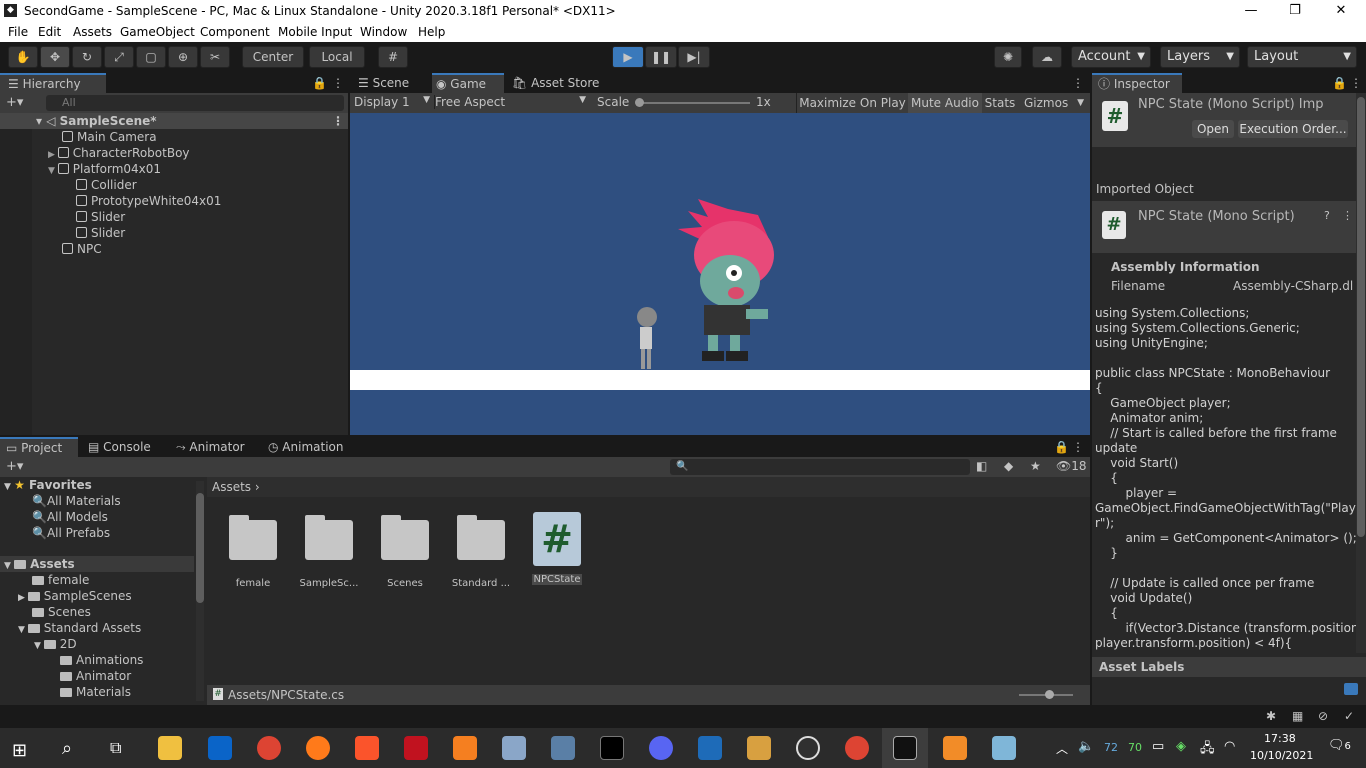  I want to click on acrobat-icon, so click(416, 748).